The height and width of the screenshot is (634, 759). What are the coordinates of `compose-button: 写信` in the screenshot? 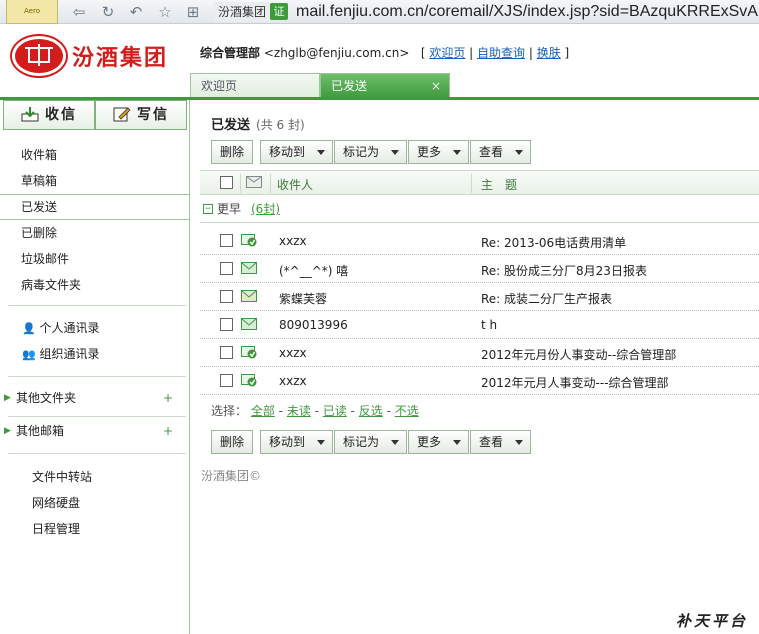 It's located at (141, 115).